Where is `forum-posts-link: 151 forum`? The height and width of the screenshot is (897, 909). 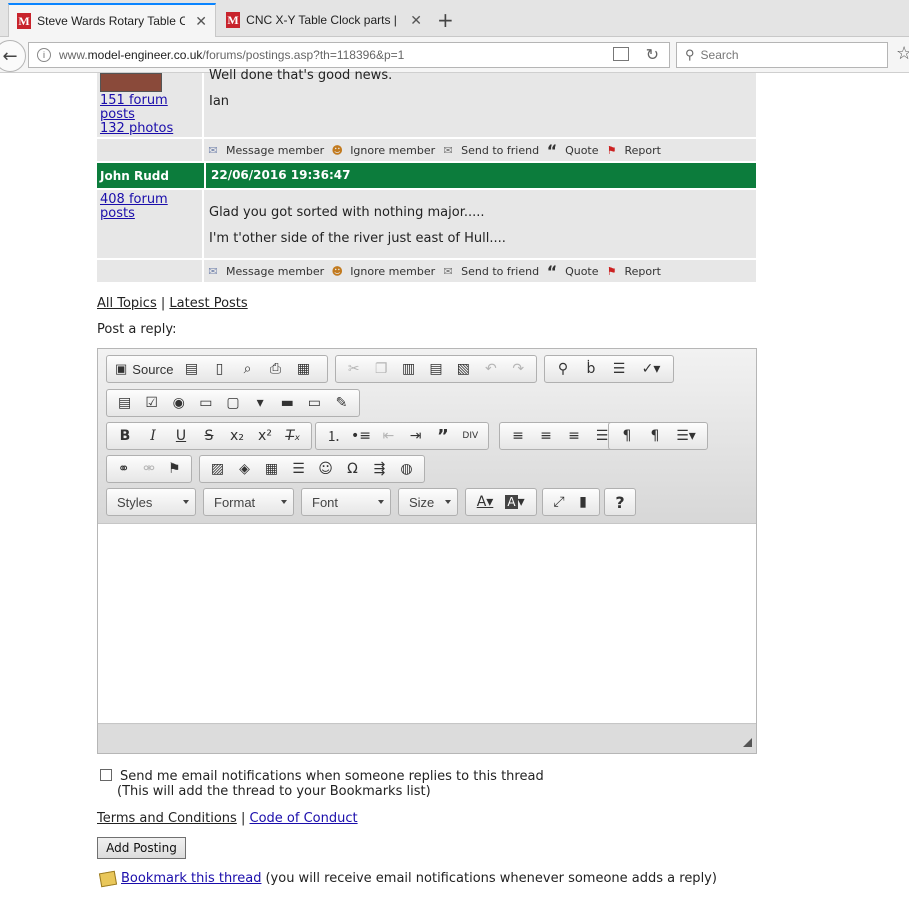 forum-posts-link: 151 forum is located at coordinates (136, 101).